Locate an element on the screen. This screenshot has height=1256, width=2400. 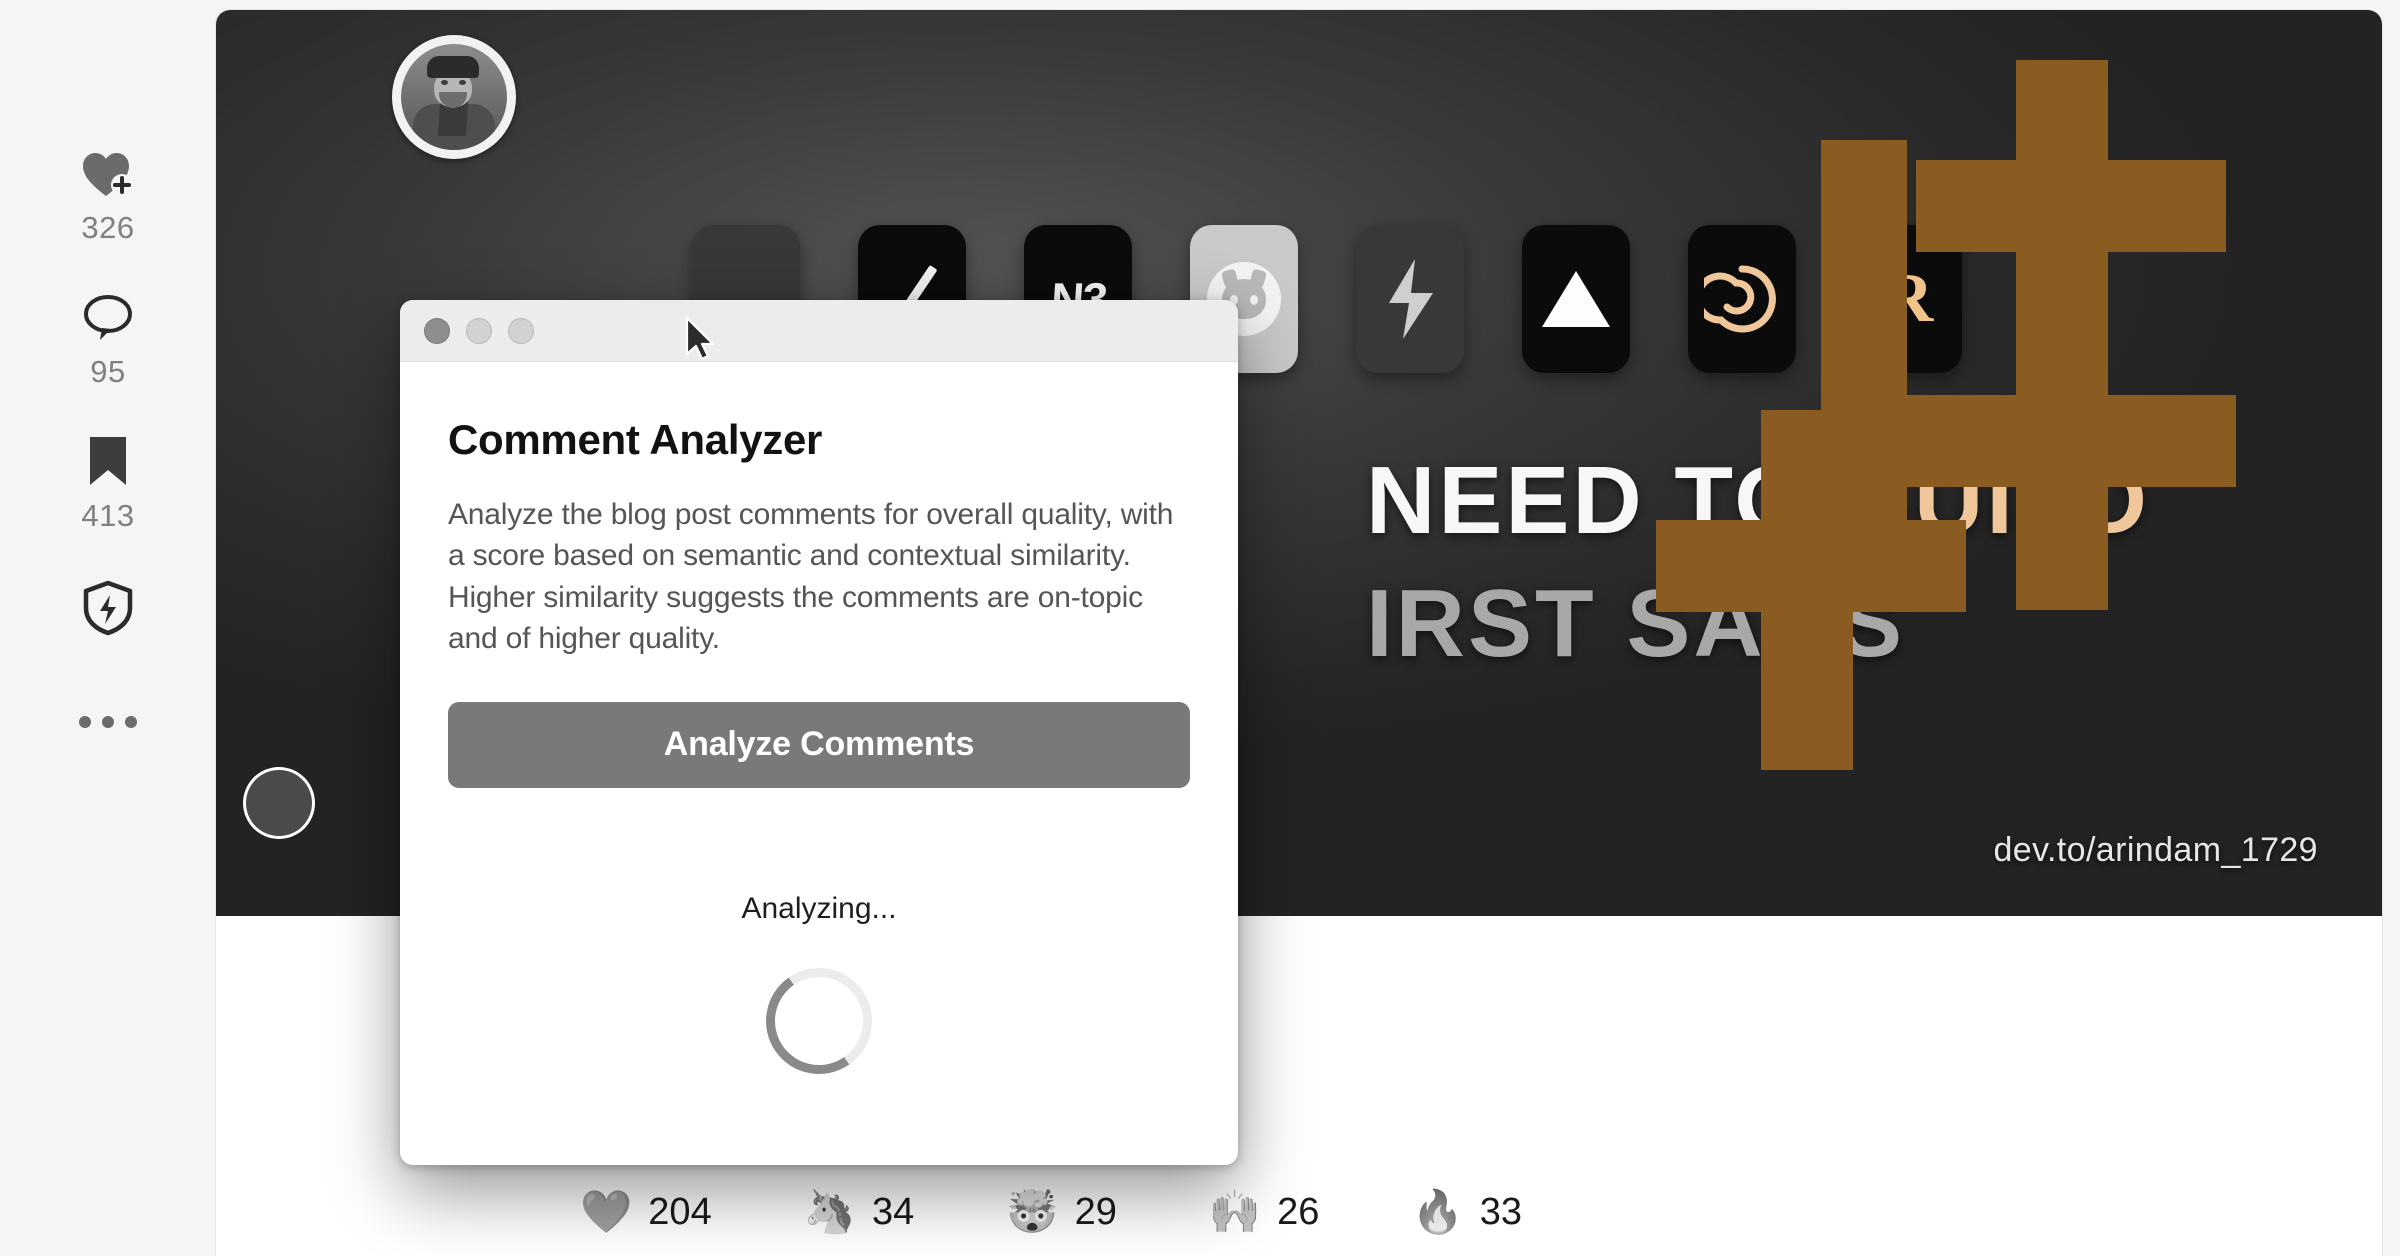
reaction-mind-blown-icon: 🤯 is located at coordinates (1032, 1211).